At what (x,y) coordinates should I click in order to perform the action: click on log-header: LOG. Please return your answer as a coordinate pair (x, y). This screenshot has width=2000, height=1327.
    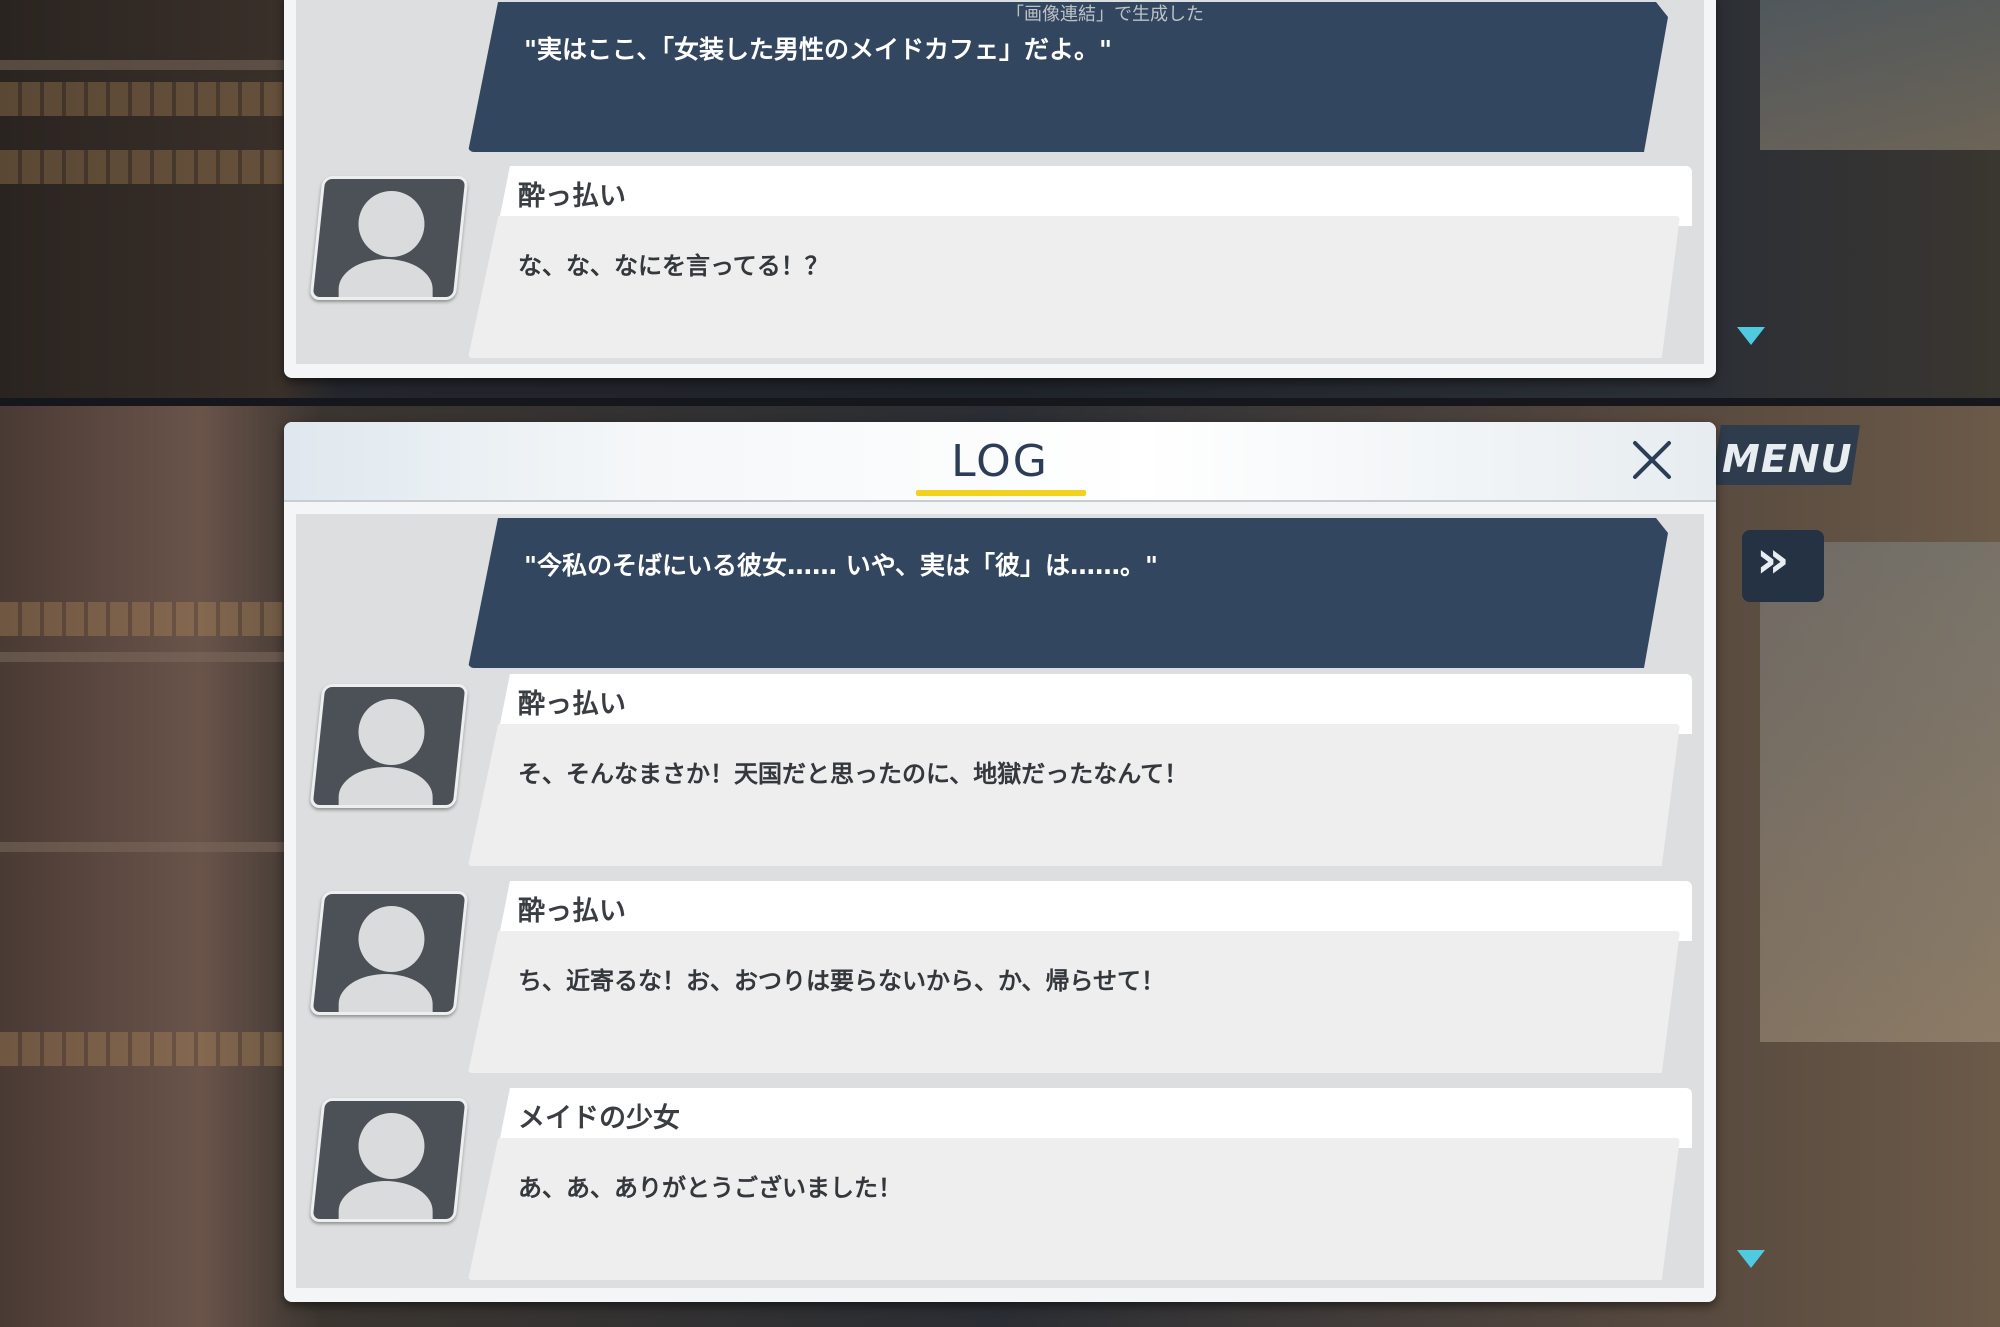
    Looking at the image, I should click on (1000, 462).